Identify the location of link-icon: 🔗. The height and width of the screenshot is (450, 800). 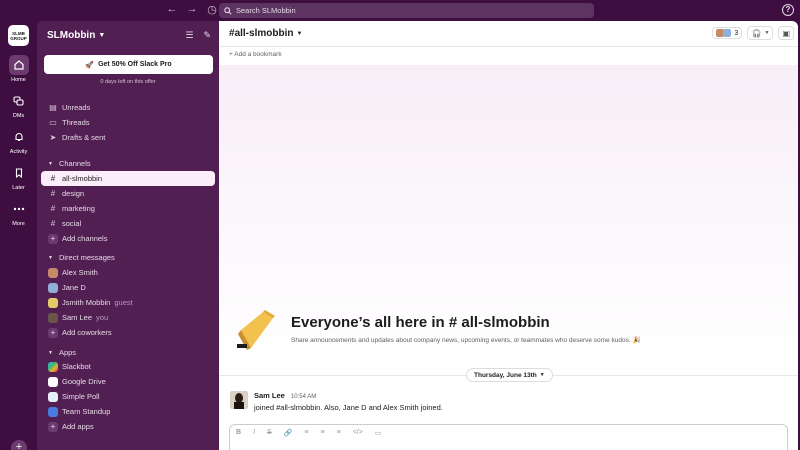
(288, 433).